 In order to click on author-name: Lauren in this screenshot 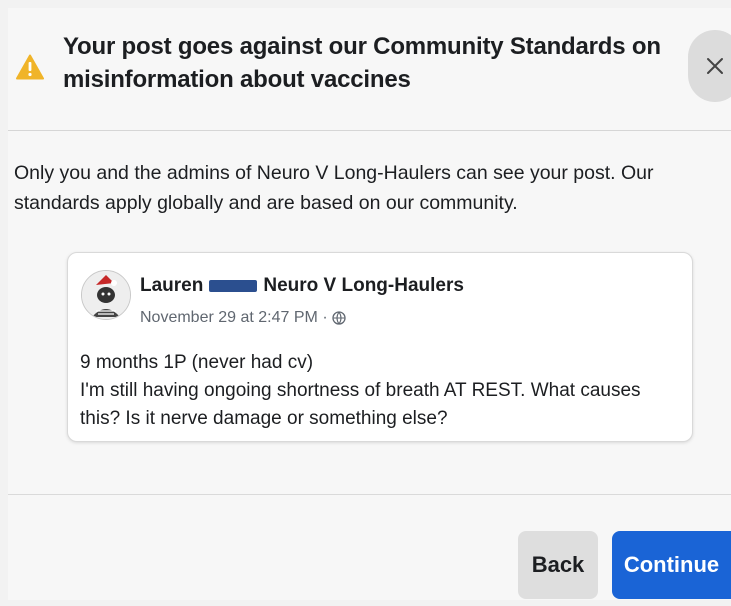, I will do `click(171, 285)`.